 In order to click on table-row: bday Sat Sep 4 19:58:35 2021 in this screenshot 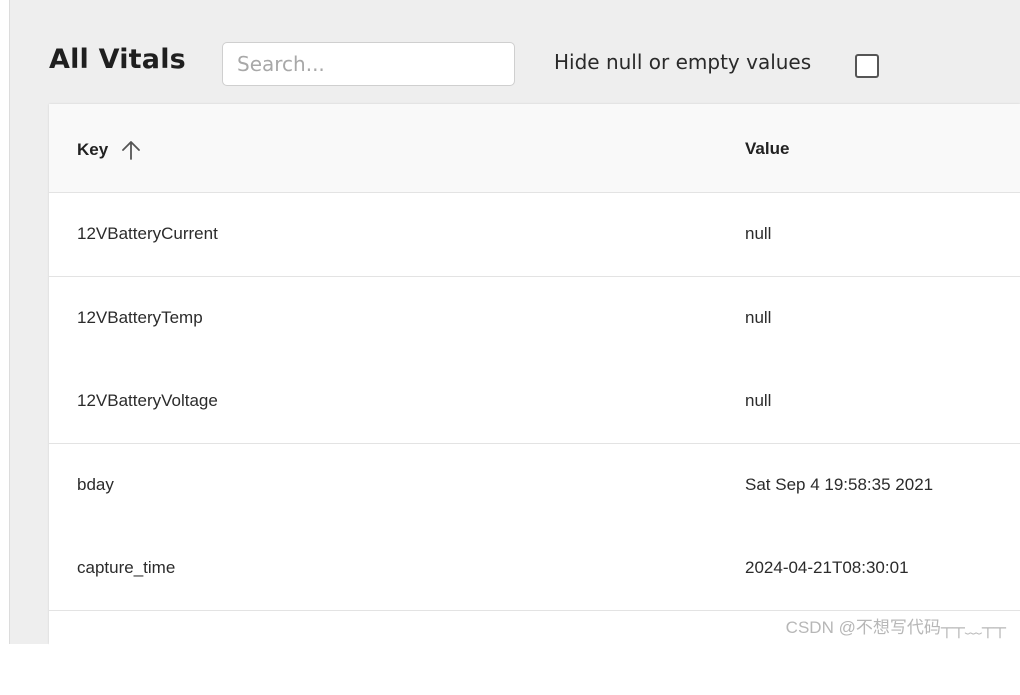, I will do `click(534, 486)`.